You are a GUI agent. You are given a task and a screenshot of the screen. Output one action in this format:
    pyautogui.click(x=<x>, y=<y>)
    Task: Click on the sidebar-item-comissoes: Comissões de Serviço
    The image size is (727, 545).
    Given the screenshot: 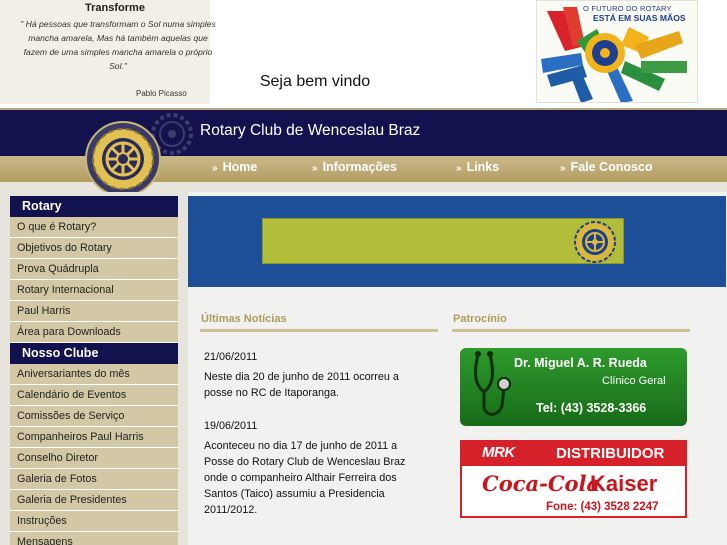 What is the action you would take?
    pyautogui.click(x=94, y=416)
    